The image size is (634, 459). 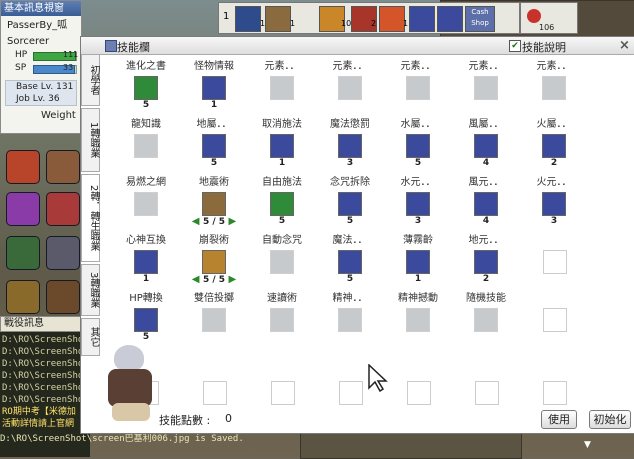 I want to click on skill-slot: 火屬．． 2, so click(x=554, y=148).